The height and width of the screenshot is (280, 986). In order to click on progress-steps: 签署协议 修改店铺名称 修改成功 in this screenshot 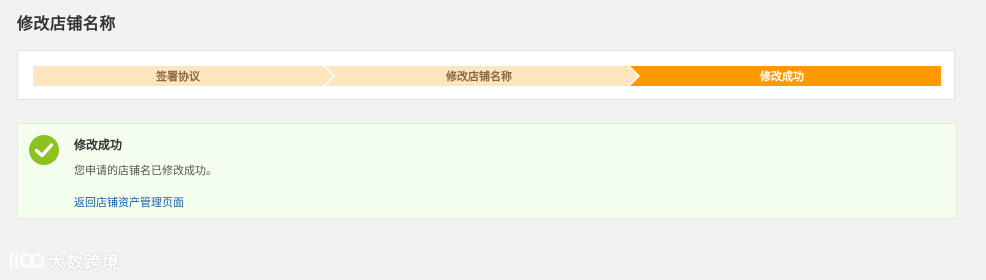, I will do `click(487, 76)`.